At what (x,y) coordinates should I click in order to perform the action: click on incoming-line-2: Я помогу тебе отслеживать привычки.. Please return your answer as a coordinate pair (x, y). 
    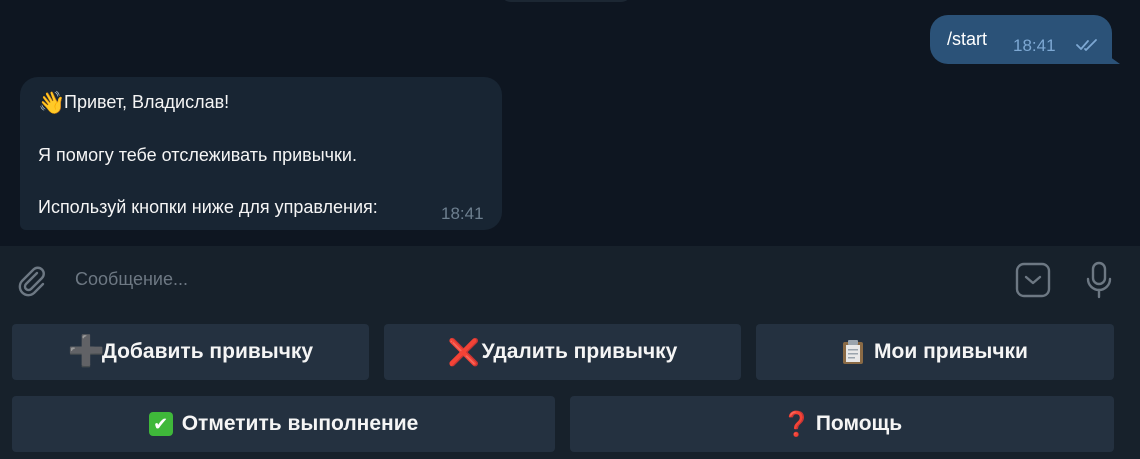
    Looking at the image, I should click on (197, 155).